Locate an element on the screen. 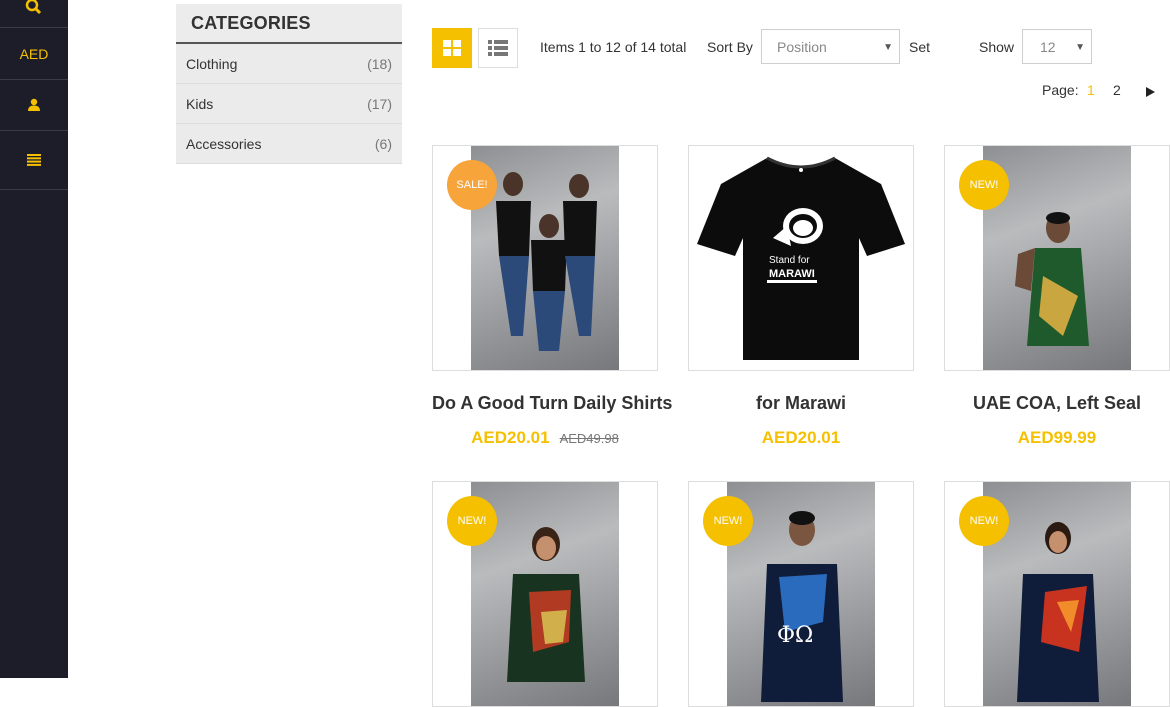 The width and height of the screenshot is (1170, 707). show-limit-value: 12 is located at coordinates (1048, 46).